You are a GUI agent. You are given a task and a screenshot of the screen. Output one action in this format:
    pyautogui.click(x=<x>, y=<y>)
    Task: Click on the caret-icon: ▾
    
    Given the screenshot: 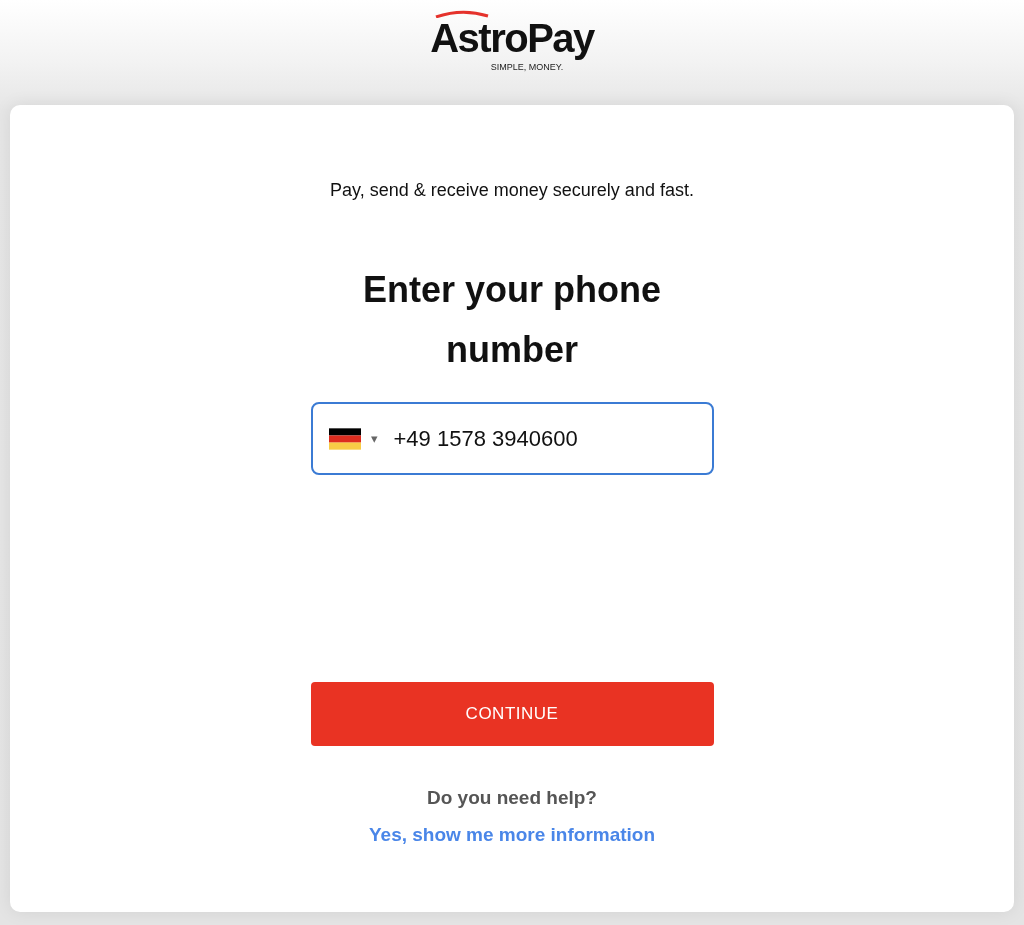 What is the action you would take?
    pyautogui.click(x=374, y=438)
    